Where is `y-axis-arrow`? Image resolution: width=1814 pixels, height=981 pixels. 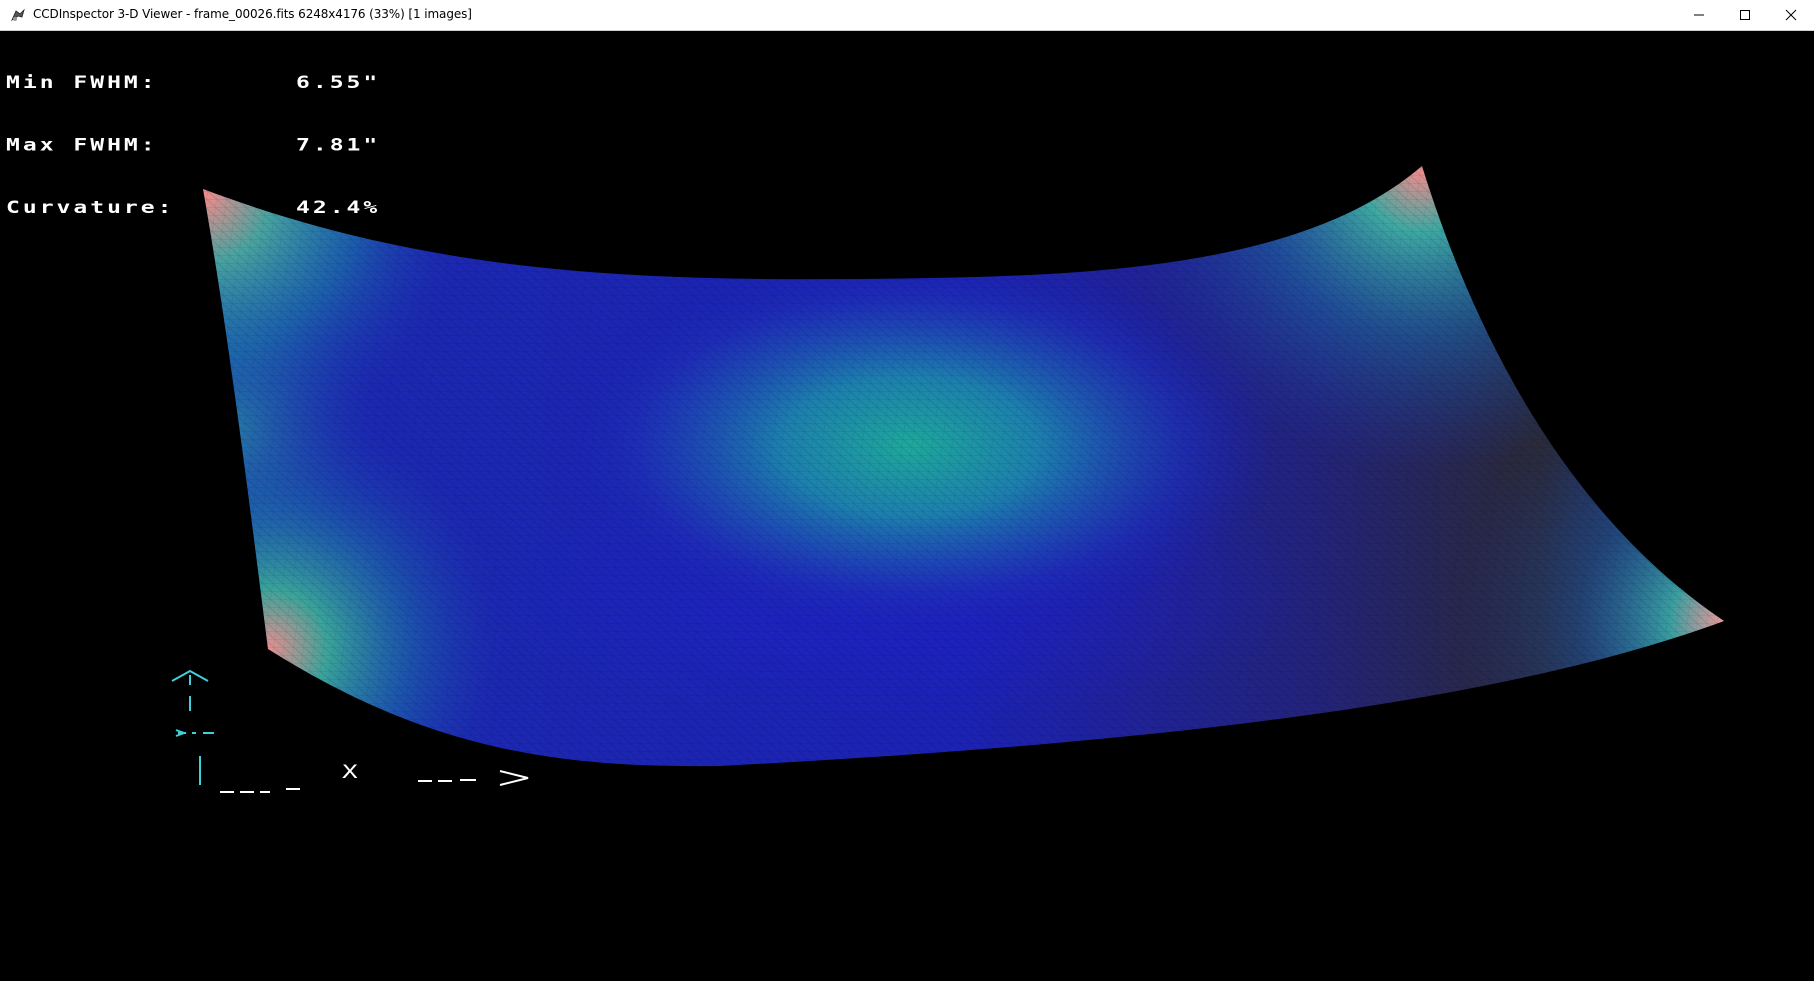
y-axis-arrow is located at coordinates (192, 727).